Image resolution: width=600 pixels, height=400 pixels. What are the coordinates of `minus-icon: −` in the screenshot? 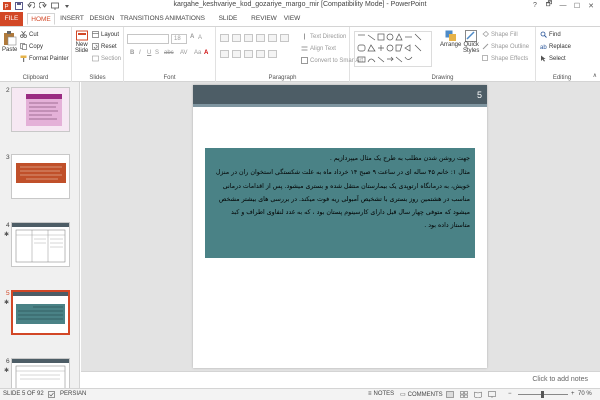 It's located at (510, 394).